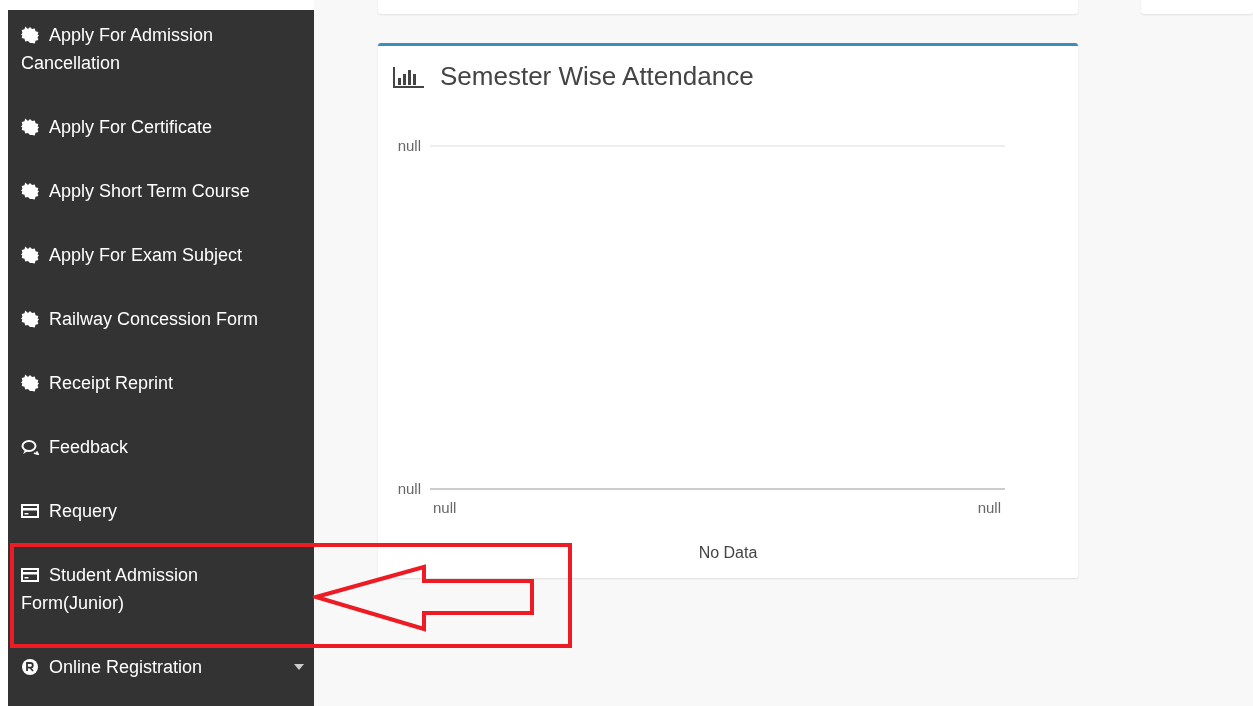 The image size is (1253, 706). What do you see at coordinates (161, 383) in the screenshot?
I see `sidebar-item: Receipt Reprint` at bounding box center [161, 383].